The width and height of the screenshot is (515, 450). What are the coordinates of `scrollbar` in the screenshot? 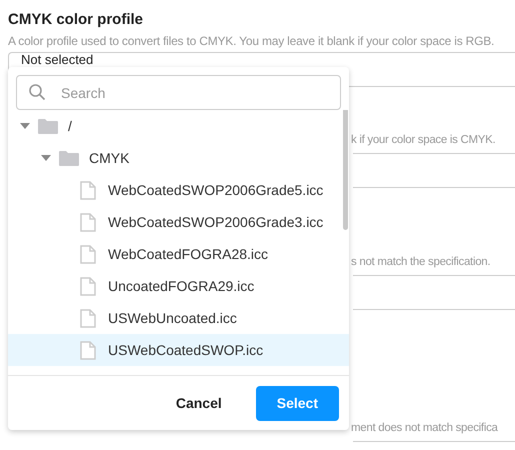 It's located at (345, 170).